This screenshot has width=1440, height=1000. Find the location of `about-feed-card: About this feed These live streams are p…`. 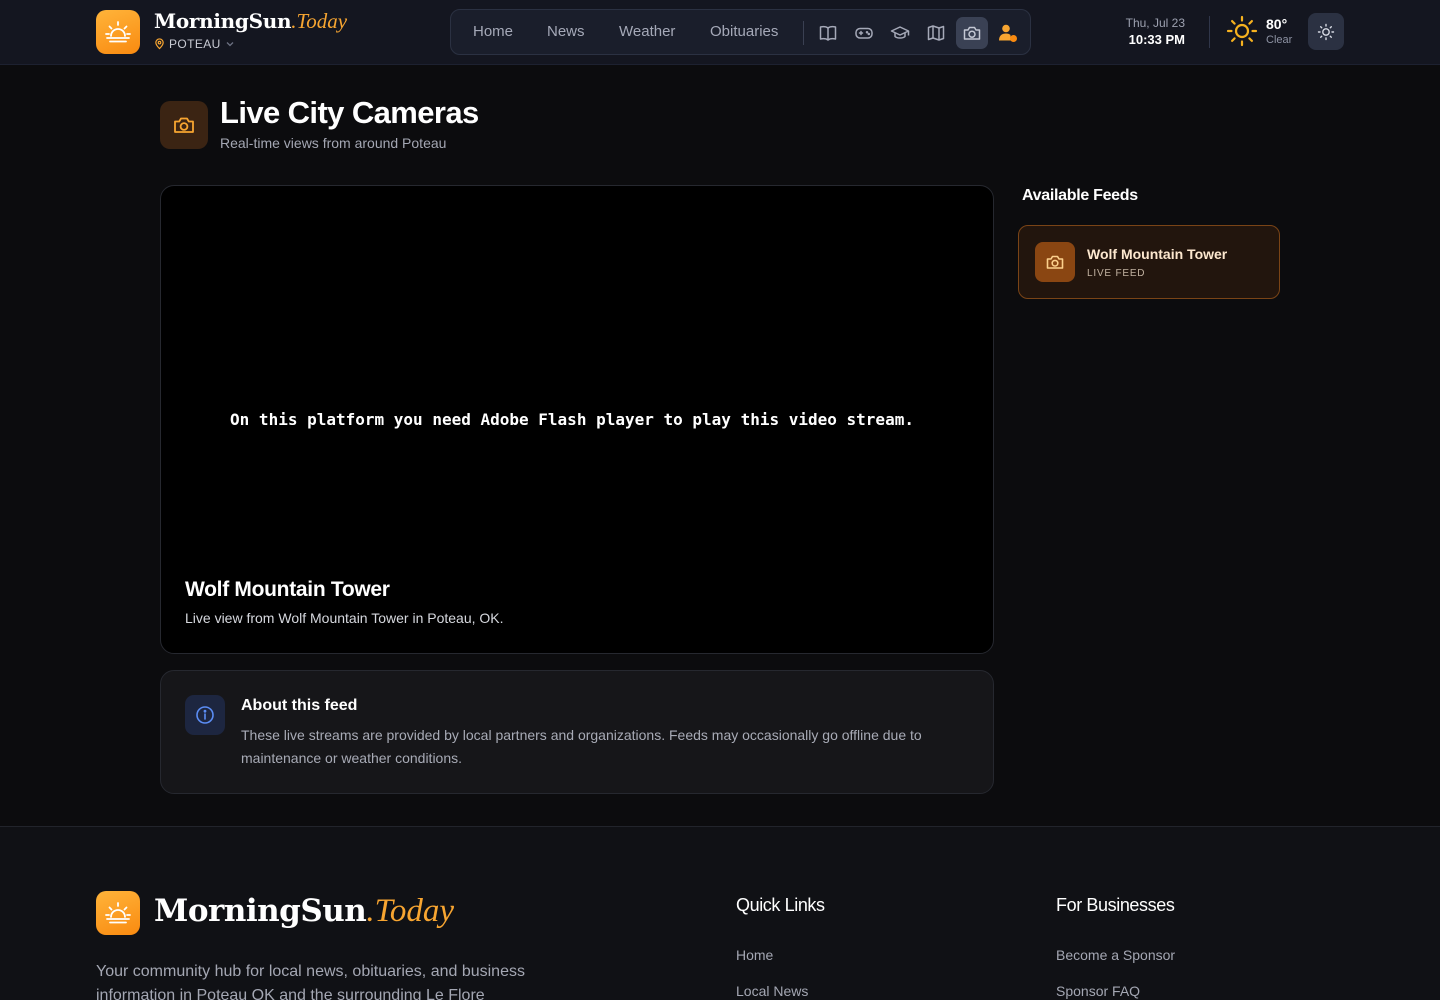

about-feed-card: About this feed These live streams are p… is located at coordinates (577, 732).